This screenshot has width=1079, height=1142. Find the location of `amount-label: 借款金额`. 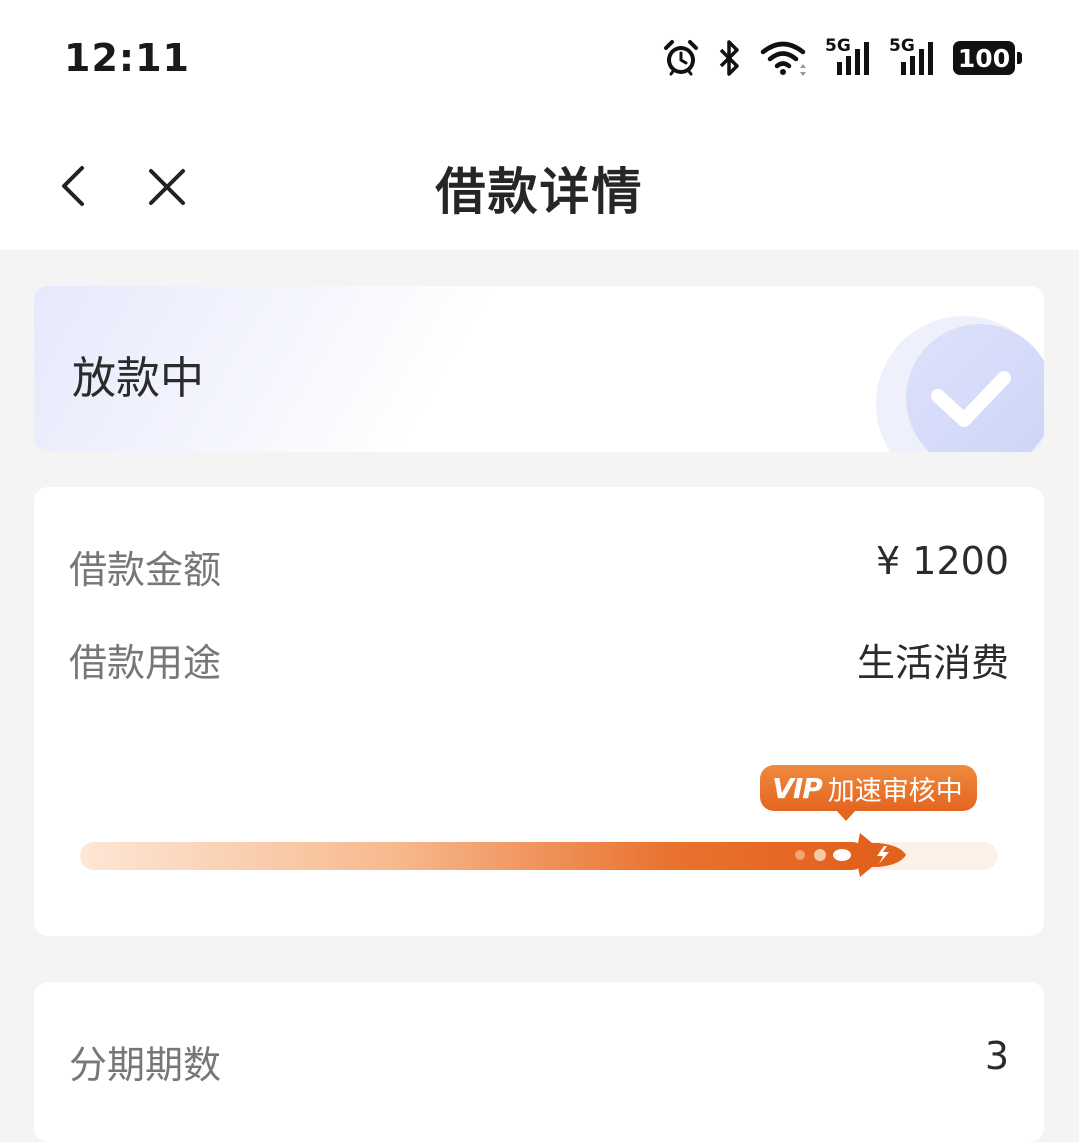

amount-label: 借款金额 is located at coordinates (145, 570).